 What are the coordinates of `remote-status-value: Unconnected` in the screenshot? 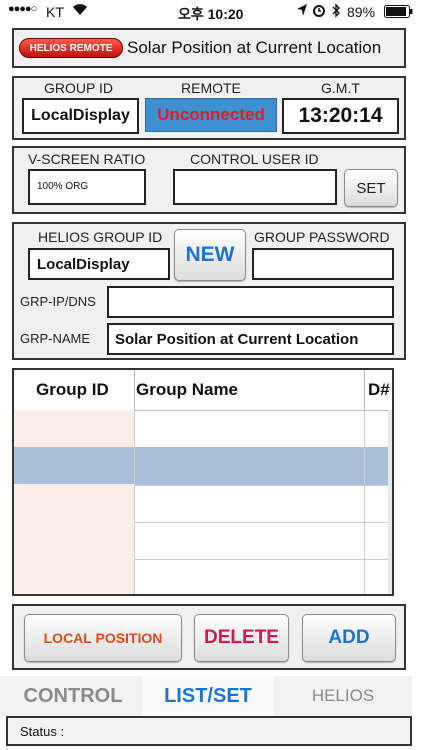 It's located at (211, 114).